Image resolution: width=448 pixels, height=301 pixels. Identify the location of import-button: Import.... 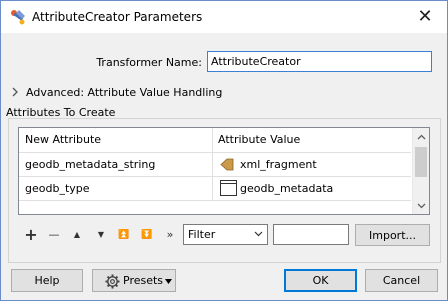
(392, 235).